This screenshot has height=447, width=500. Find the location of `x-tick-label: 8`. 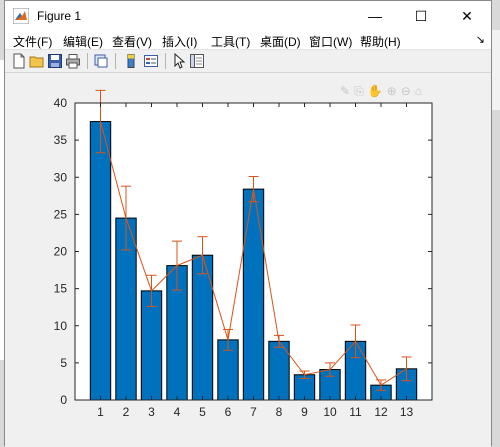

x-tick-label: 8 is located at coordinates (279, 412).